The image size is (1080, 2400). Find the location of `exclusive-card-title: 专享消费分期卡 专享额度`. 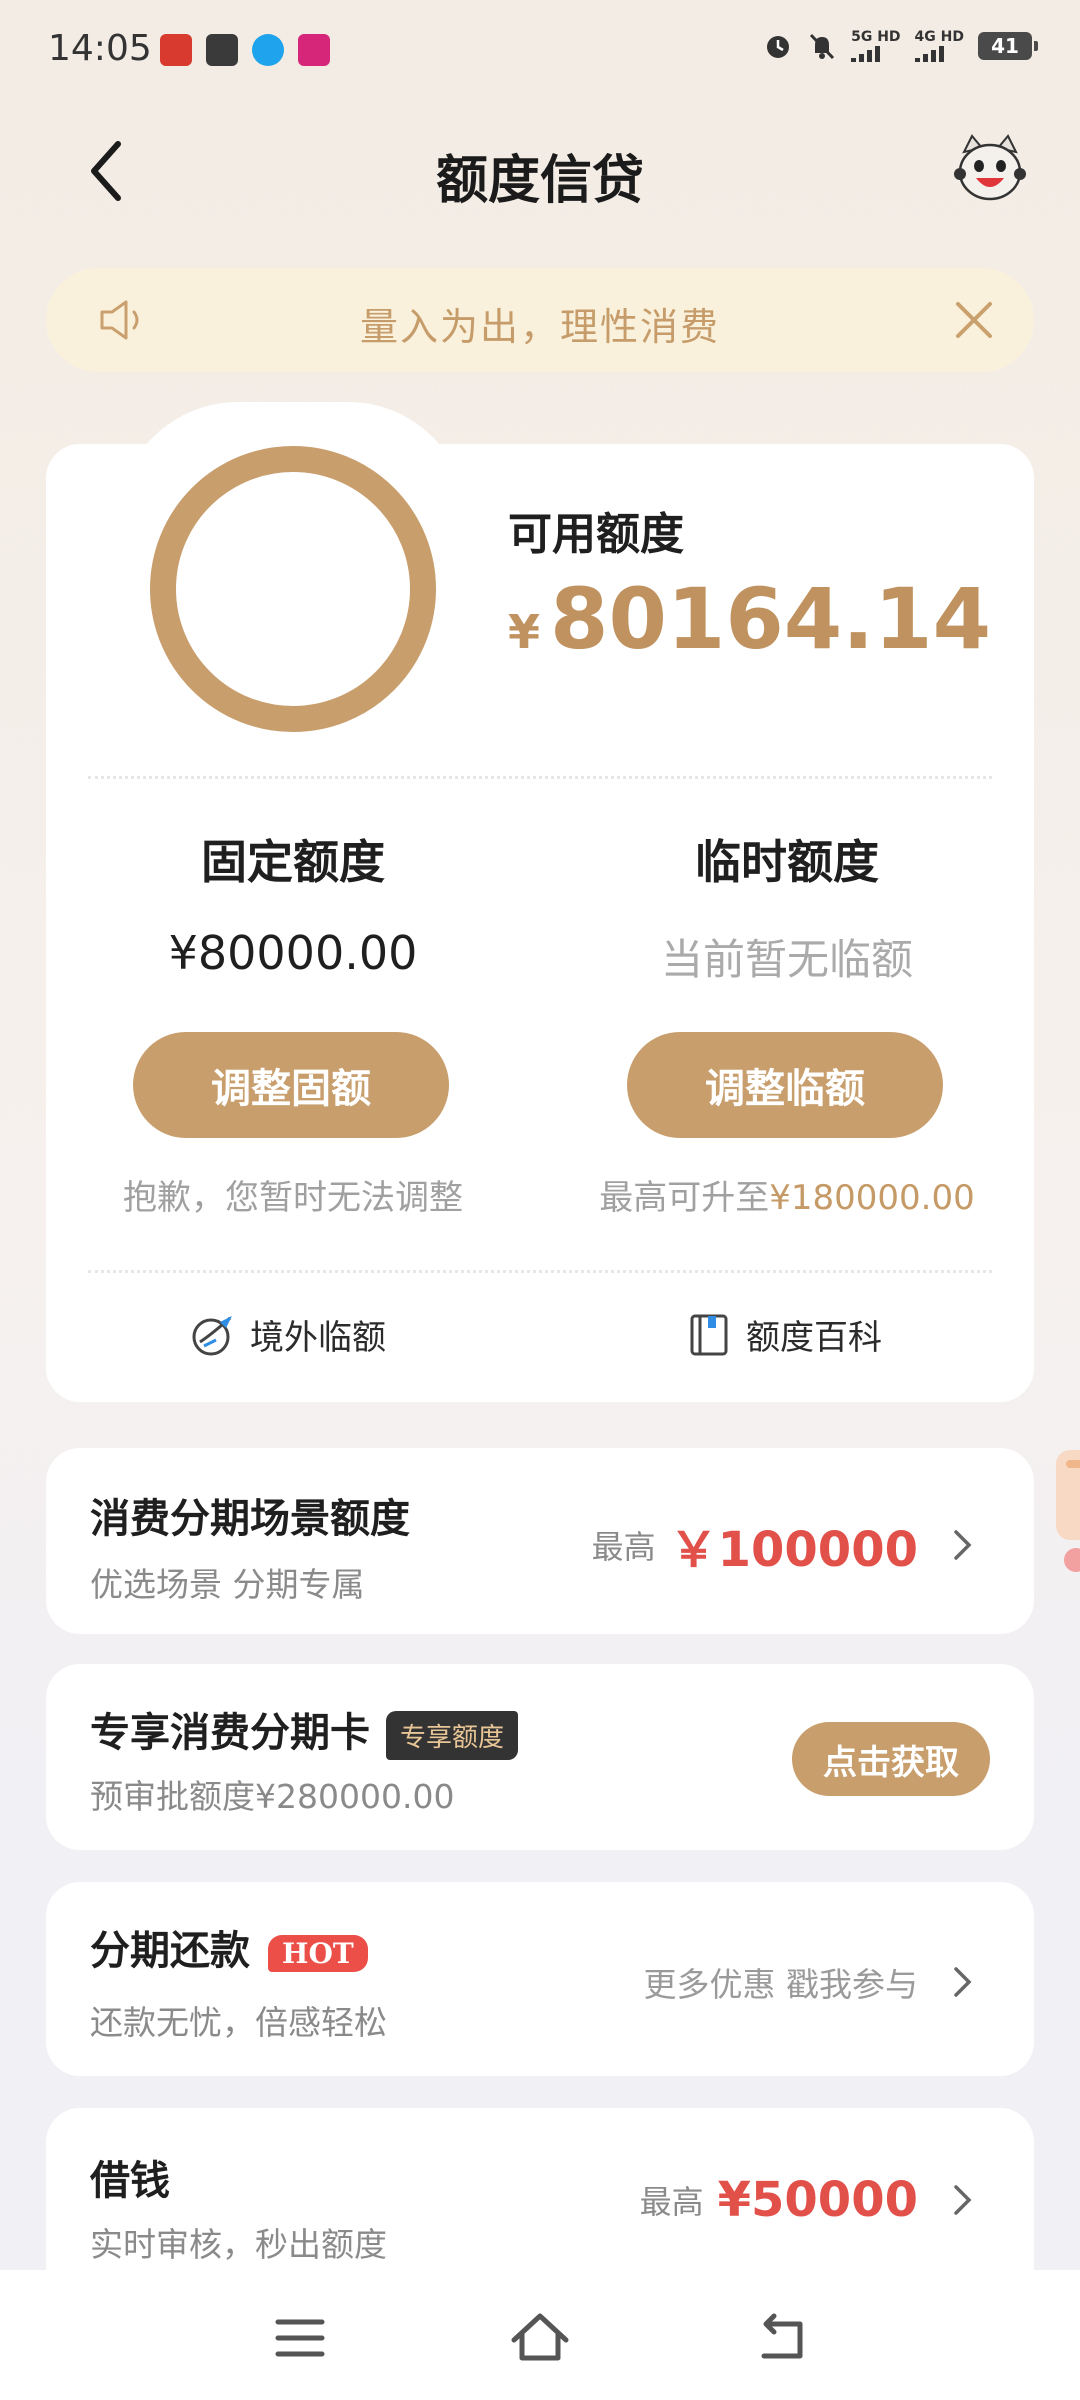

exclusive-card-title: 专享消费分期卡 专享额度 is located at coordinates (304, 1730).